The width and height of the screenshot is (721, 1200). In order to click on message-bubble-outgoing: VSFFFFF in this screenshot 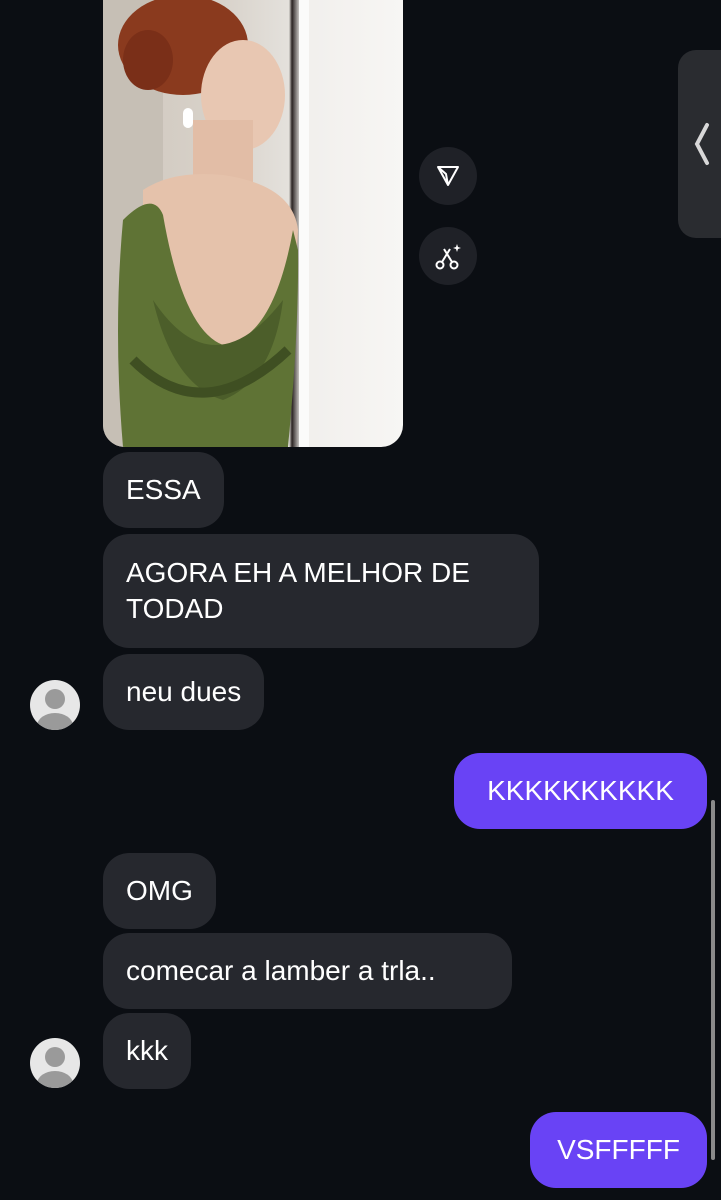, I will do `click(618, 1150)`.